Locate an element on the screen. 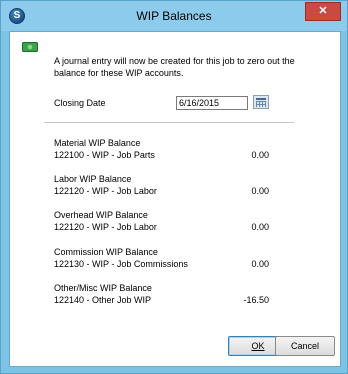  close-button: ✕ is located at coordinates (323, 11).